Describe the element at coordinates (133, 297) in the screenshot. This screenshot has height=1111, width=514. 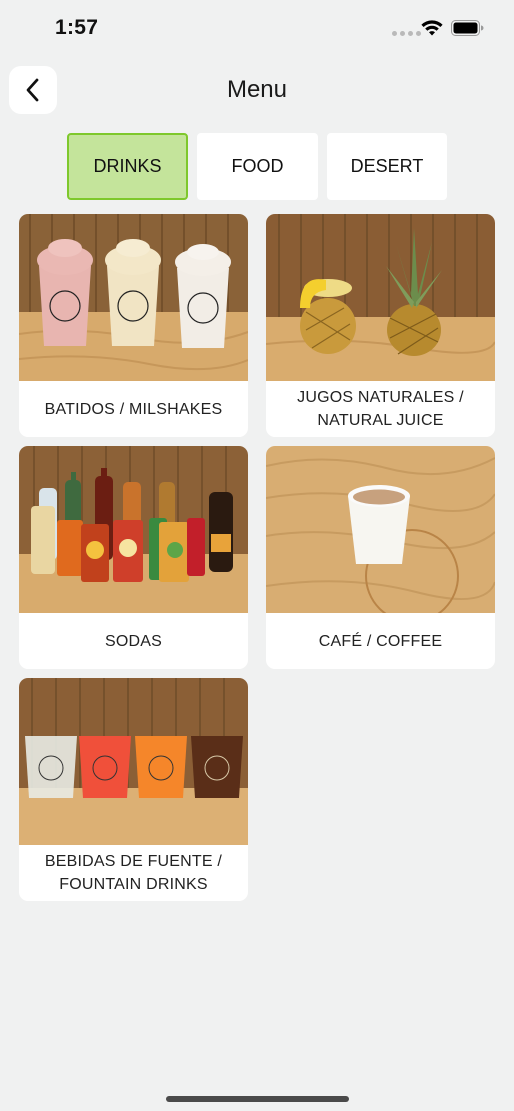
I see `milkshakes-image` at that location.